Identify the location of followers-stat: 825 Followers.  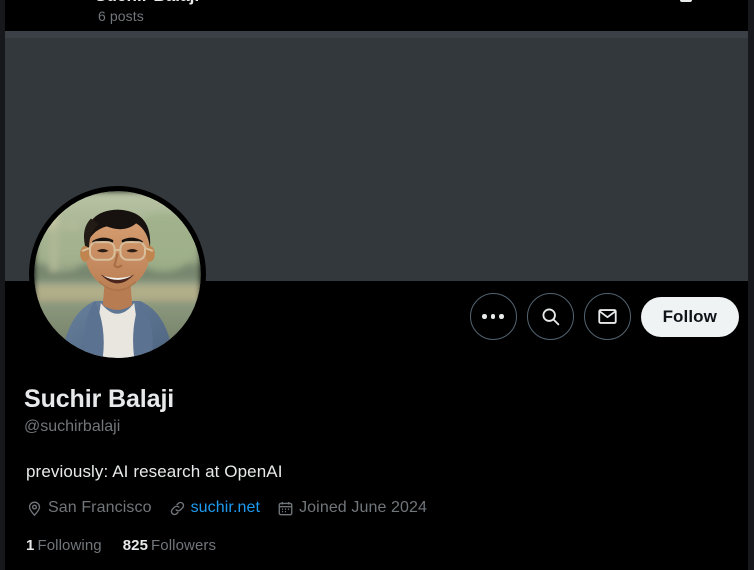
(169, 545).